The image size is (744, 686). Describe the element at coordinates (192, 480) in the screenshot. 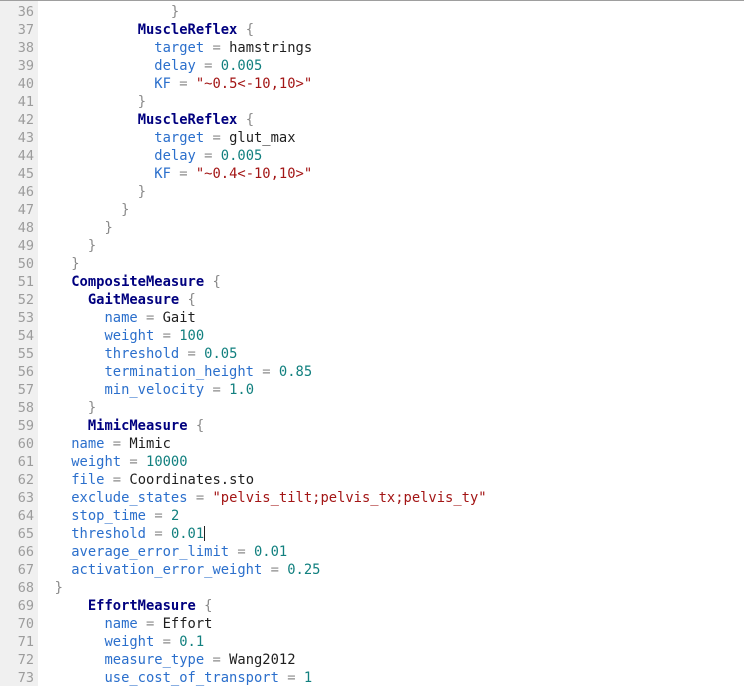

I see `token-plain: Coordinates.sto` at that location.